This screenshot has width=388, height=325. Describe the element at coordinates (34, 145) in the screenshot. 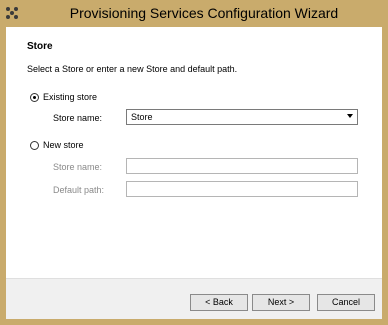

I see `radio-unchecked-icon` at that location.